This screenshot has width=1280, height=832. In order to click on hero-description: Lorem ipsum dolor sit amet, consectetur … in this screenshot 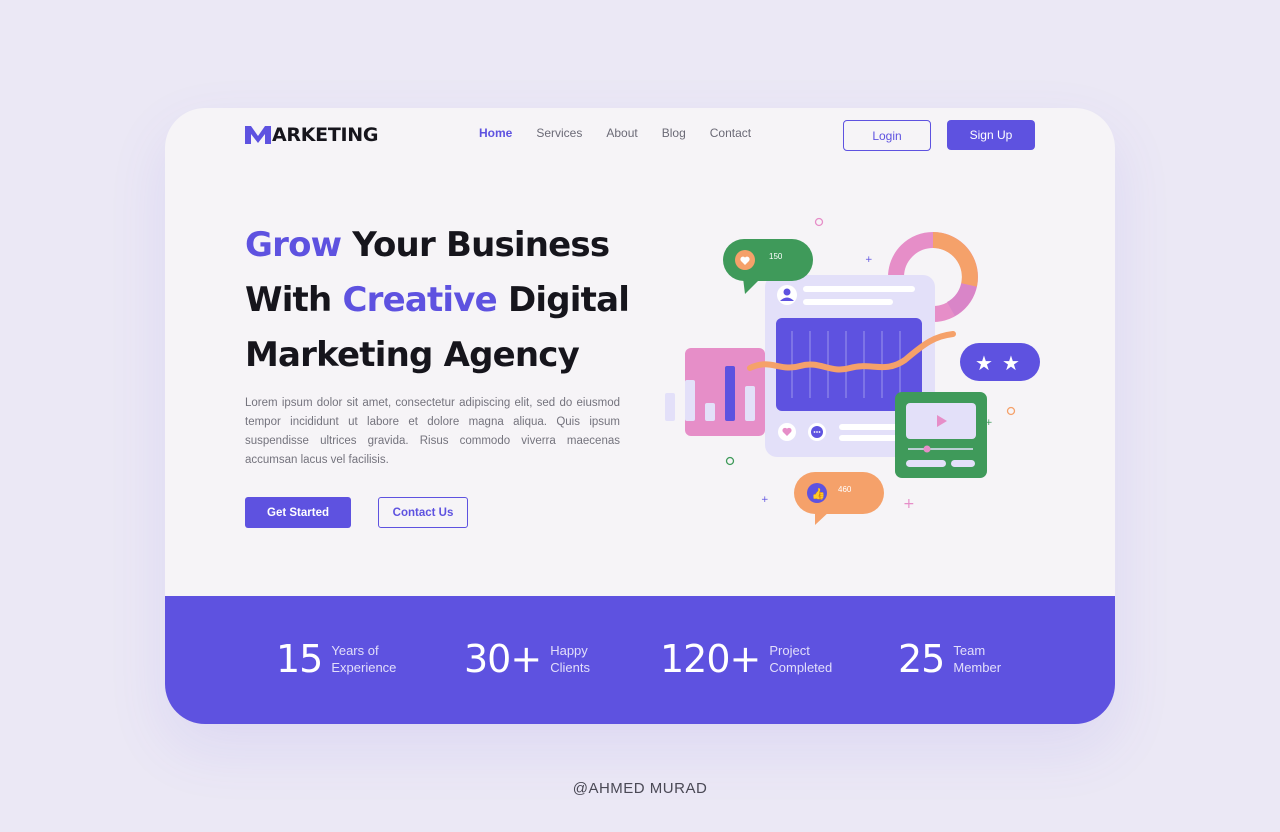, I will do `click(432, 431)`.